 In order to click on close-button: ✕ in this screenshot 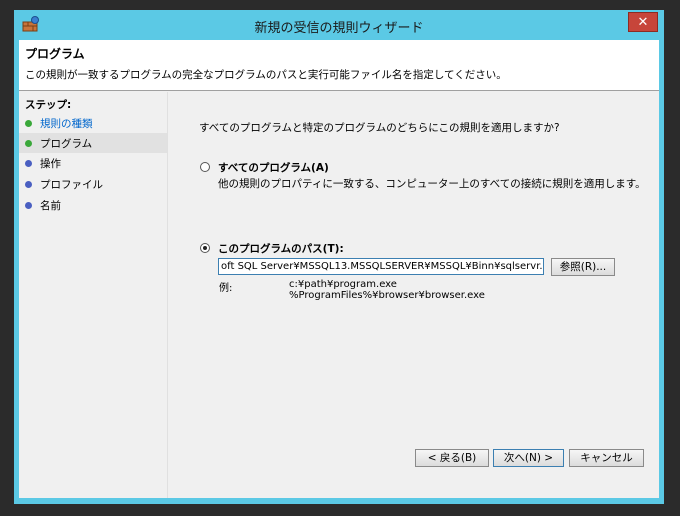, I will do `click(643, 22)`.